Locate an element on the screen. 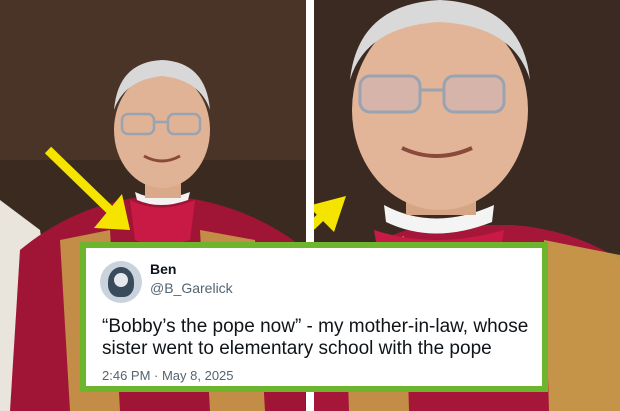 This screenshot has height=411, width=620. avatar is located at coordinates (121, 282).